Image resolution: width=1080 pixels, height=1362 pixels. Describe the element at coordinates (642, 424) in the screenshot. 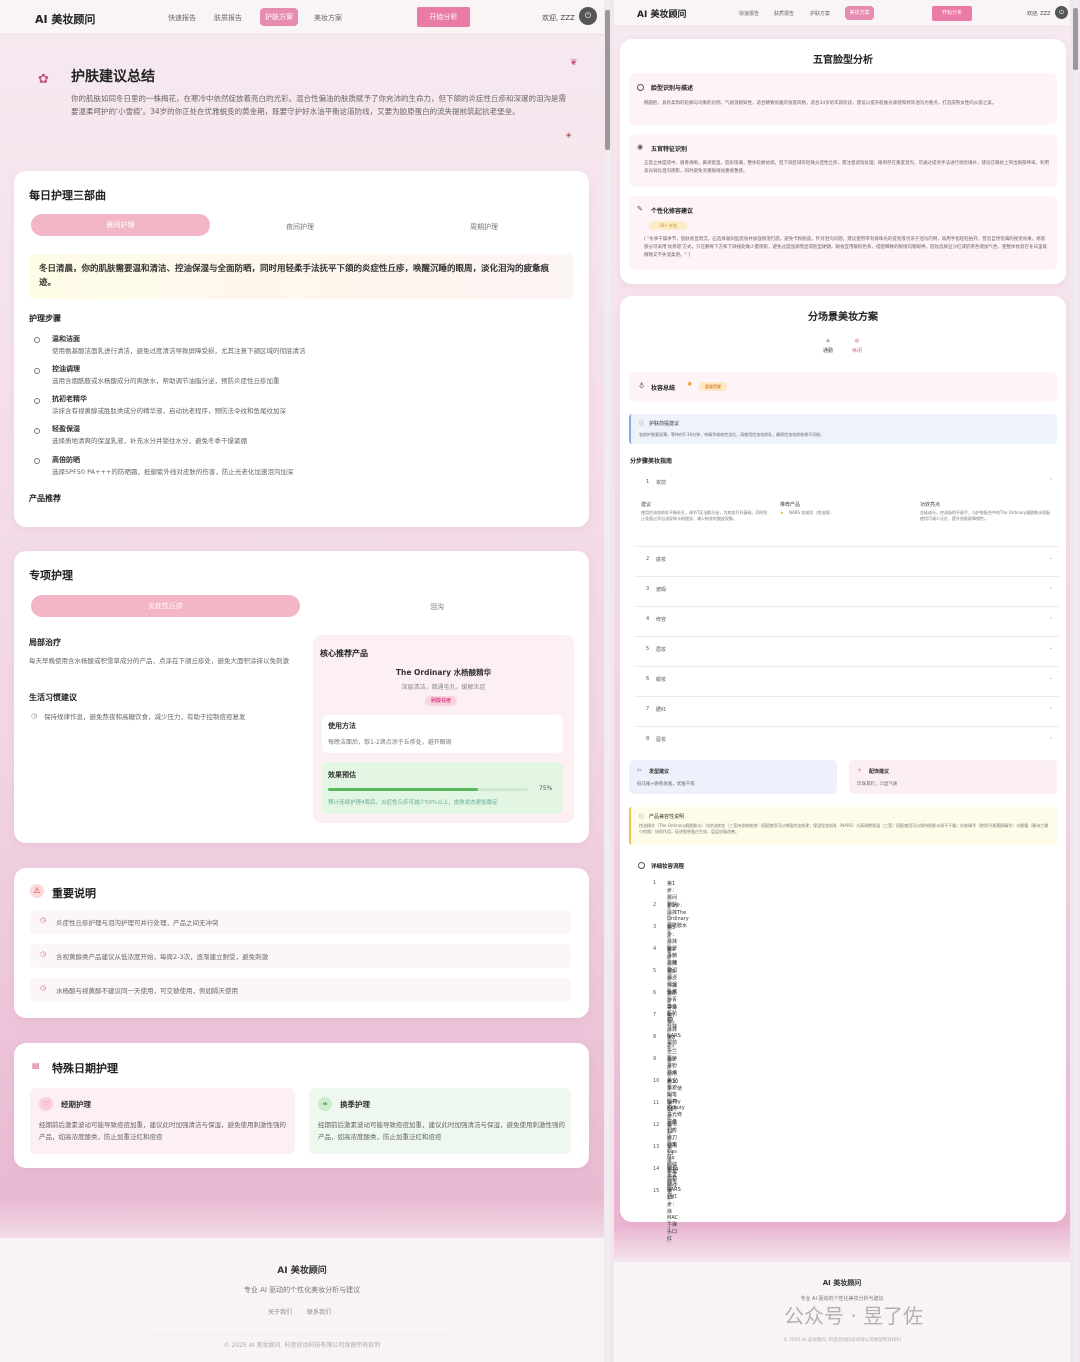

I see `info-icon: ⓘ` at that location.